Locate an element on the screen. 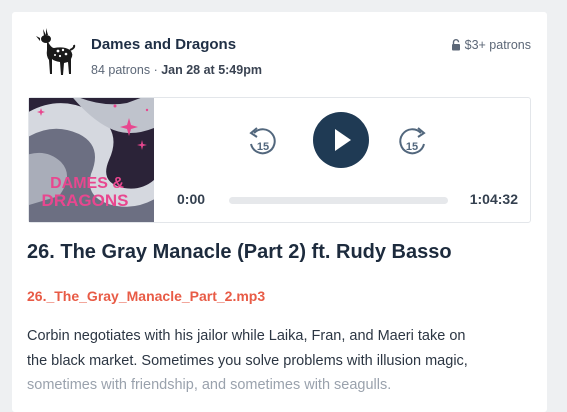  progress-scrubber is located at coordinates (338, 200).